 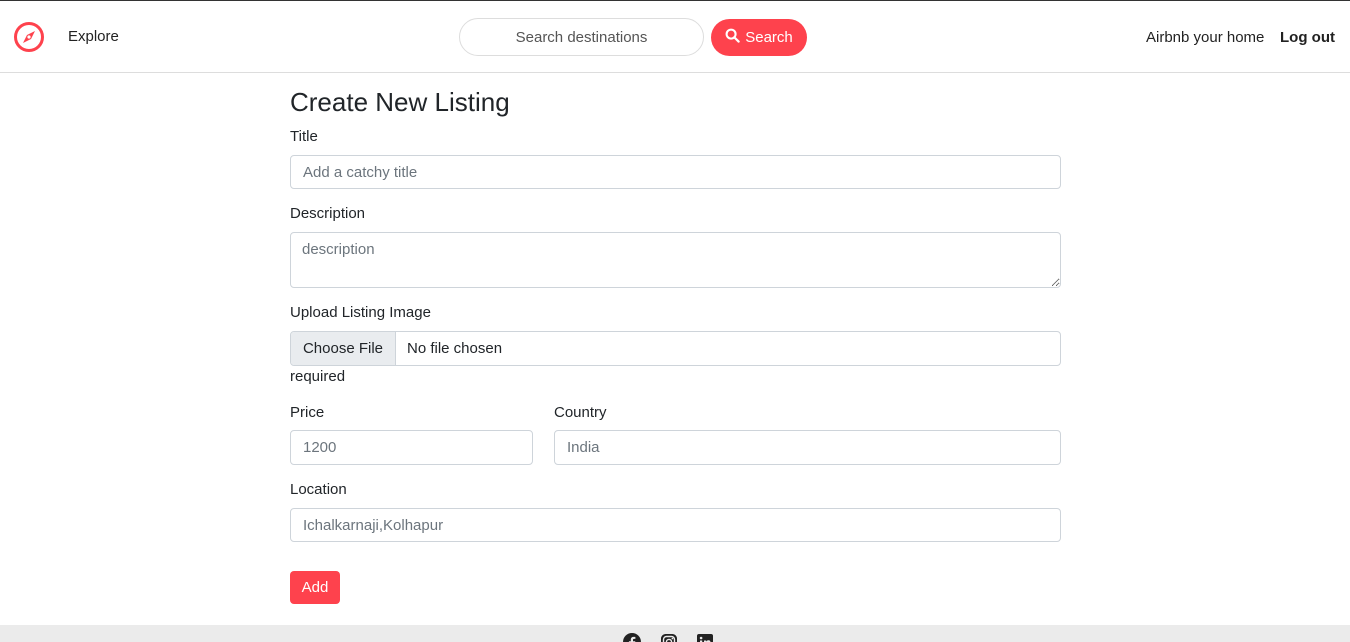 What do you see at coordinates (343, 348) in the screenshot?
I see `choose-file-button: Choose File` at bounding box center [343, 348].